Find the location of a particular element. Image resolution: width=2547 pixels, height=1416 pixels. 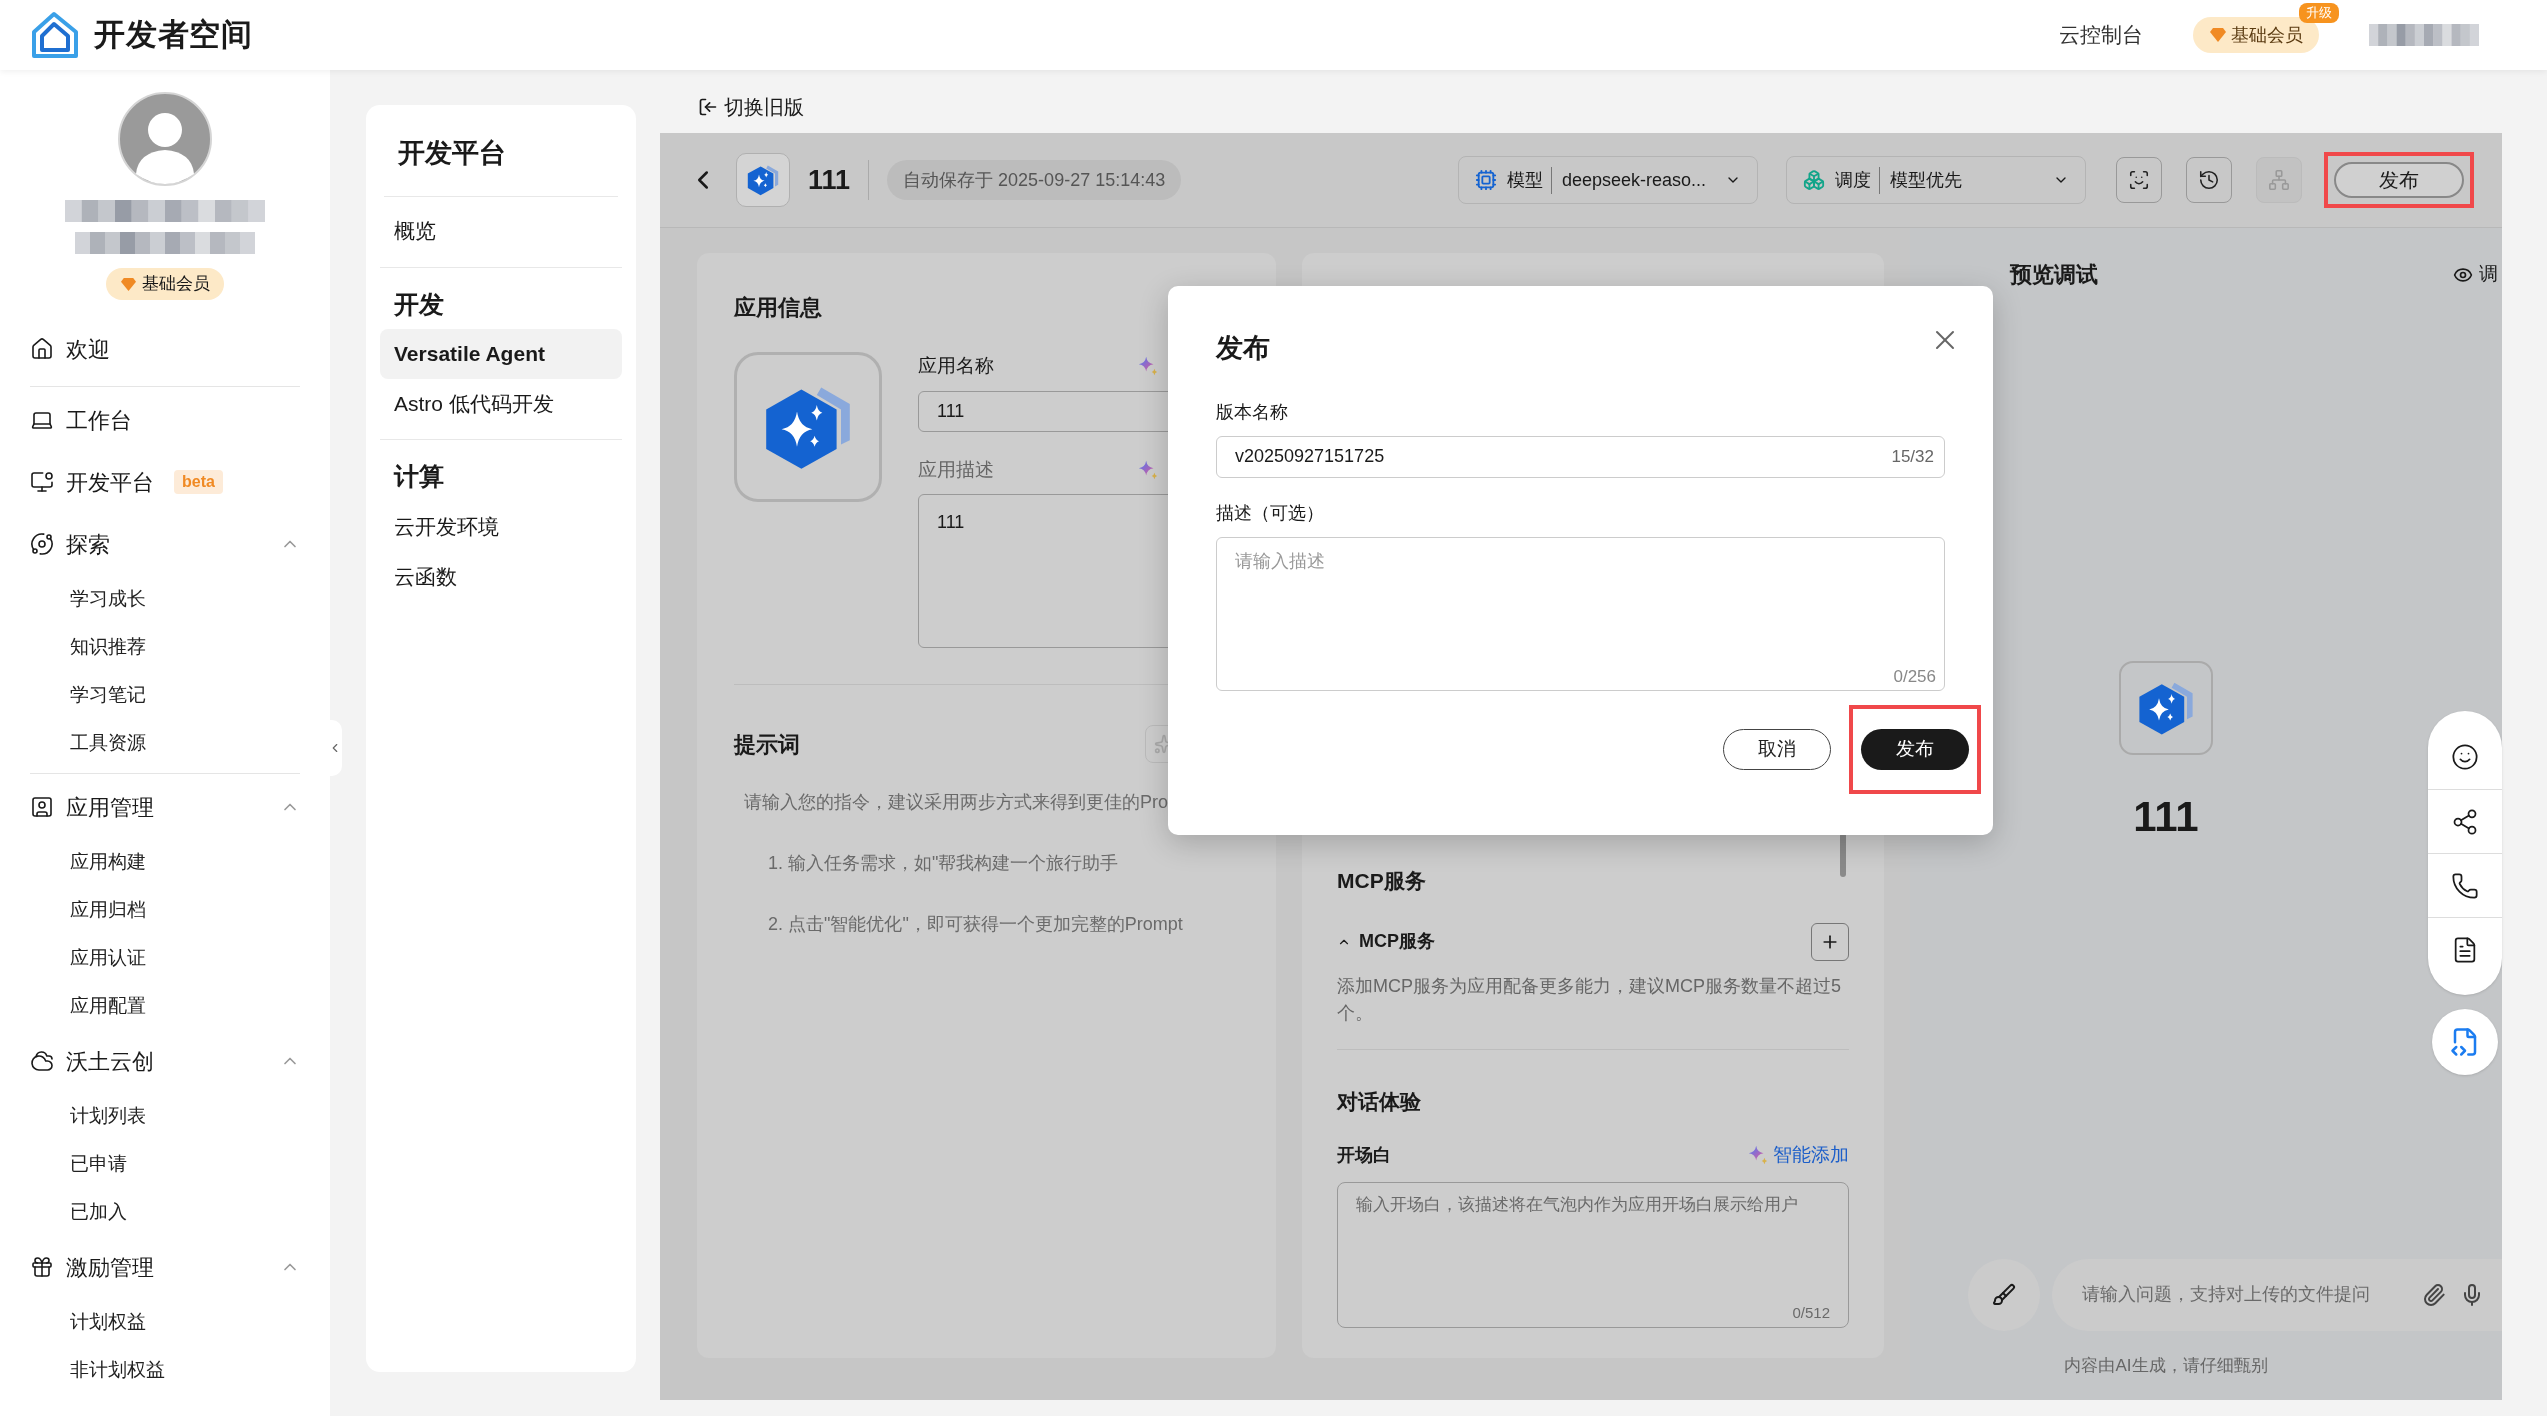

brand-name: 开发者空间 is located at coordinates (173, 34).